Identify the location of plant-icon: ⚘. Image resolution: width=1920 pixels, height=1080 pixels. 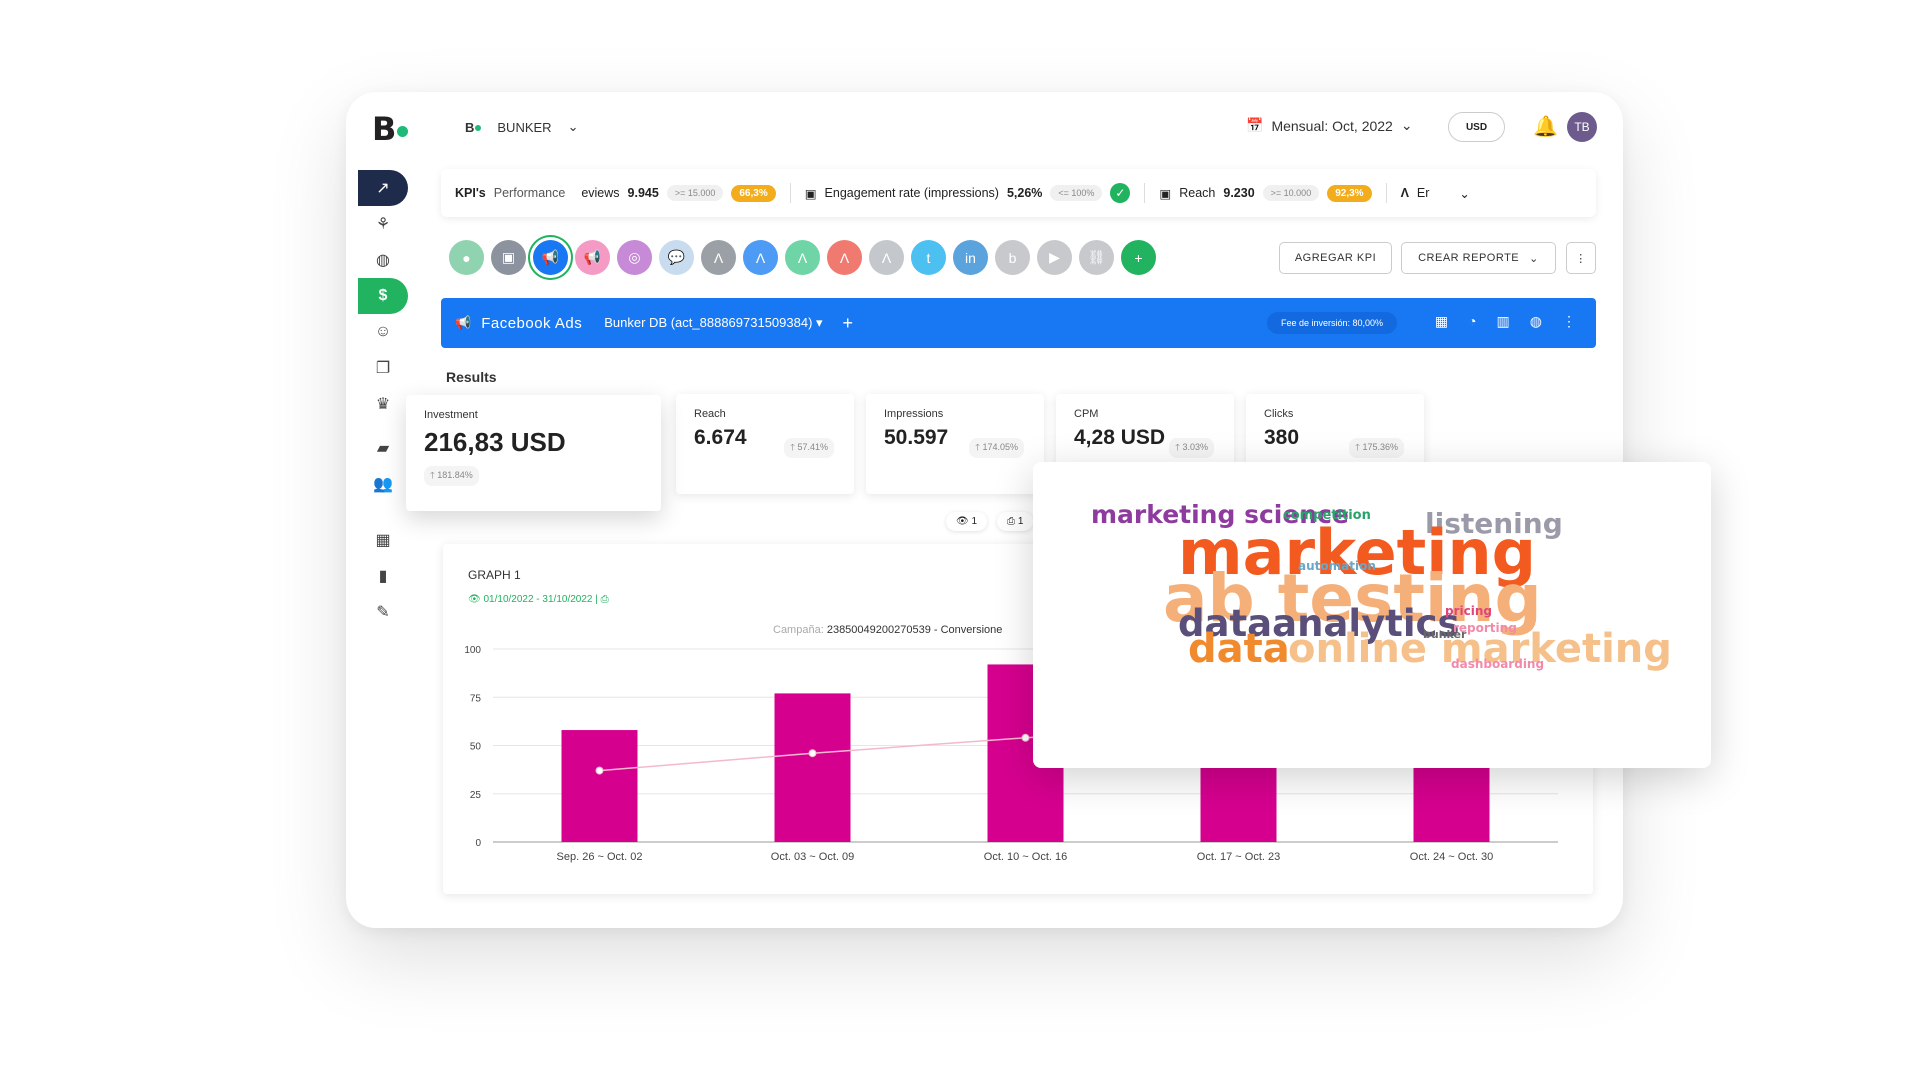
(383, 224).